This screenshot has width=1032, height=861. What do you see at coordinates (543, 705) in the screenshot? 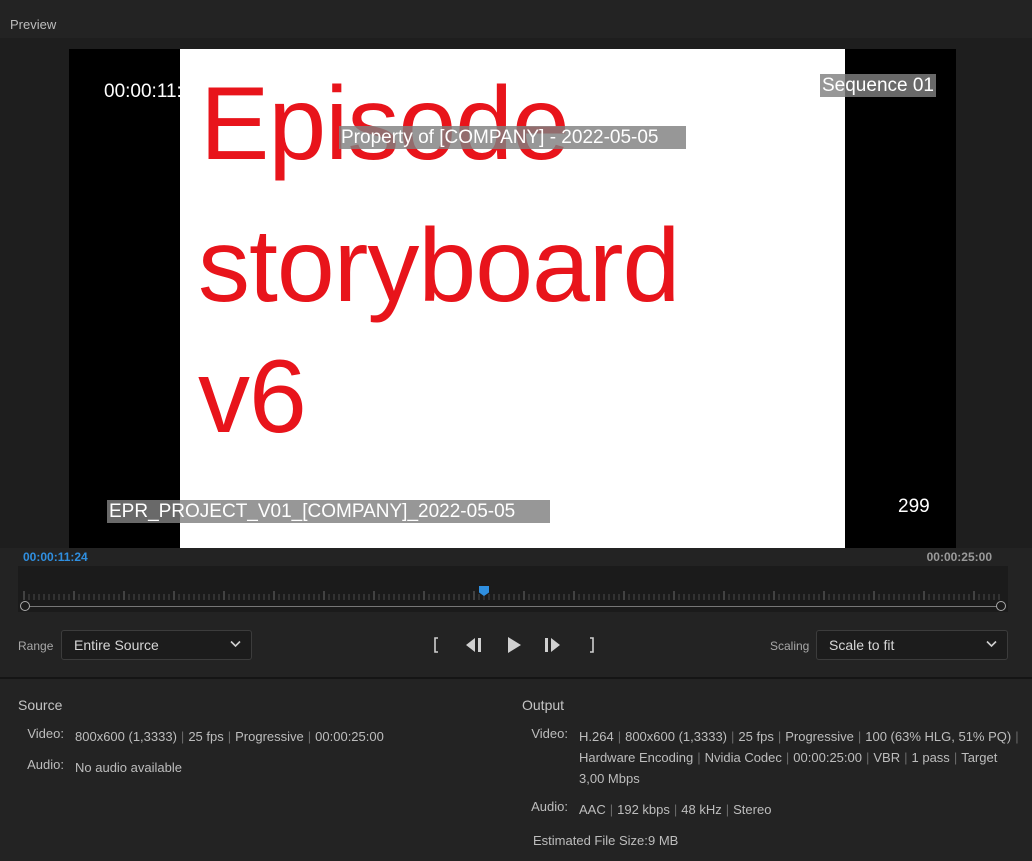
I see `output-title: Output` at bounding box center [543, 705].